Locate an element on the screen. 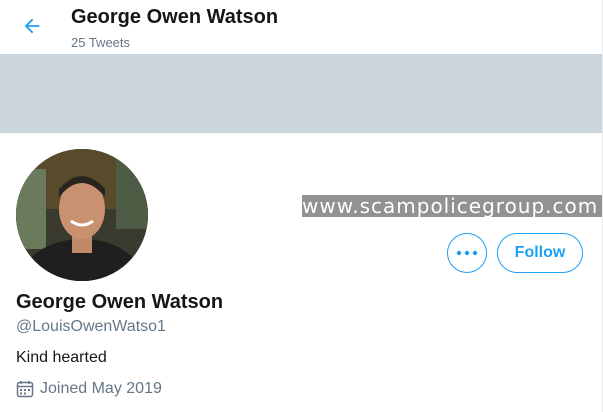 The width and height of the screenshot is (603, 412). watermark: www.scampolicegroup.com is located at coordinates (452, 206).